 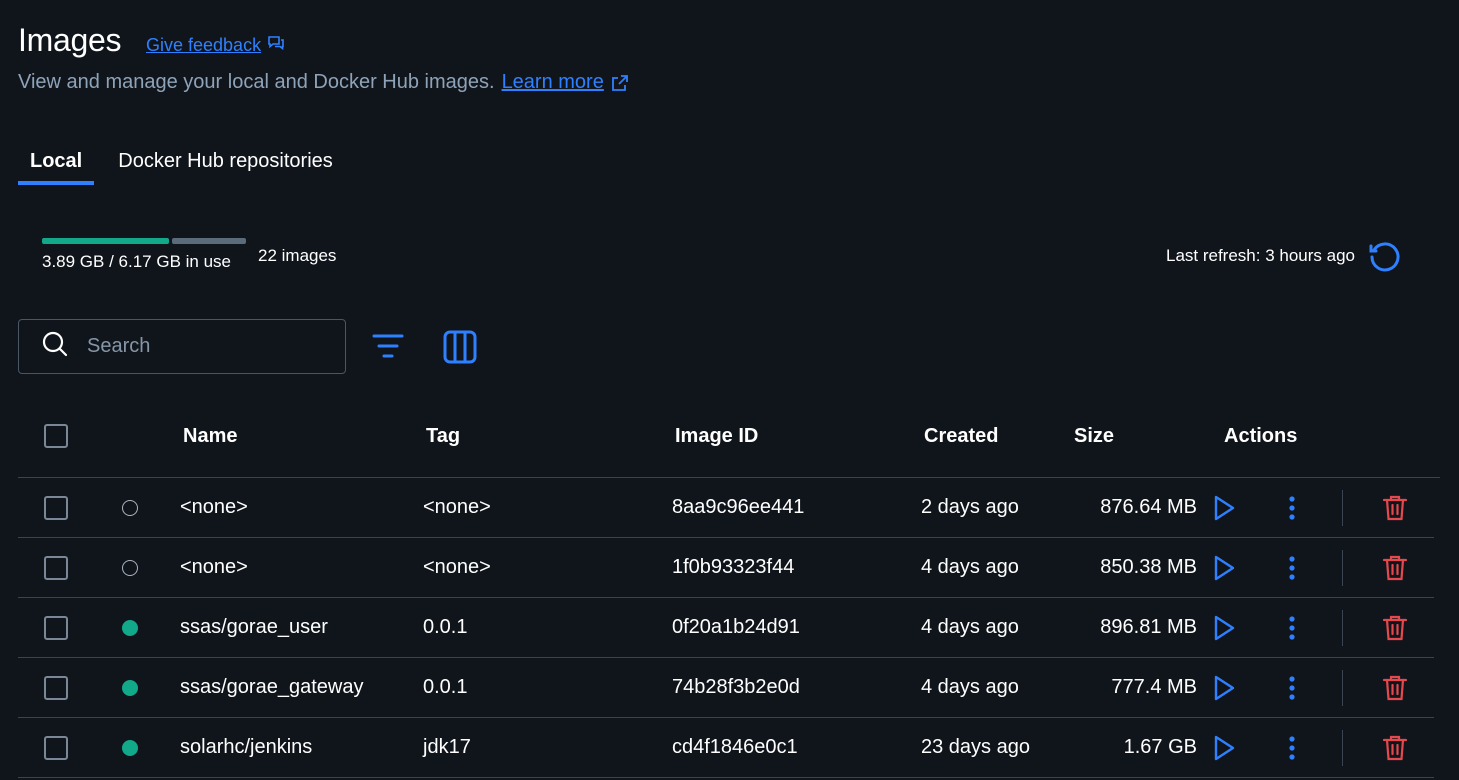 I want to click on refresh-icon, so click(x=1385, y=259).